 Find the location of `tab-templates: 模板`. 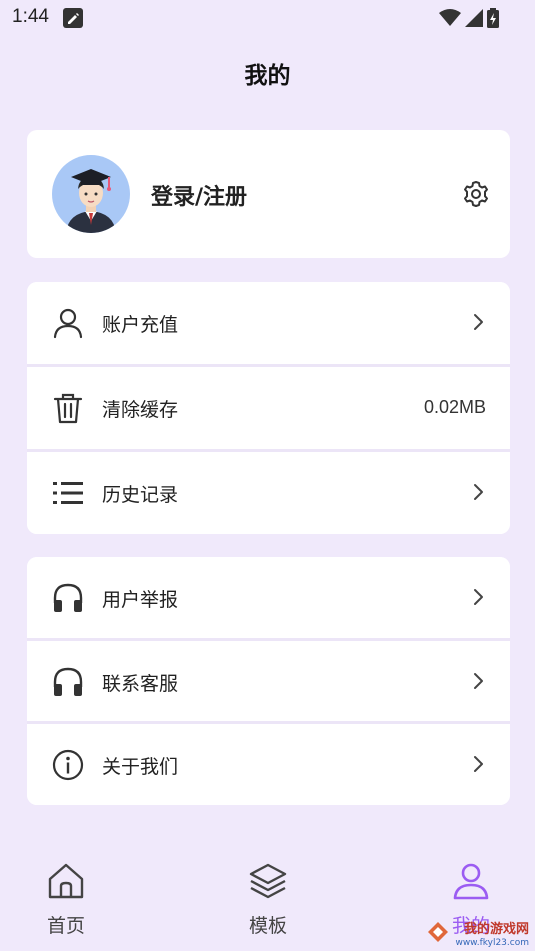

tab-templates: 模板 is located at coordinates (268, 898).